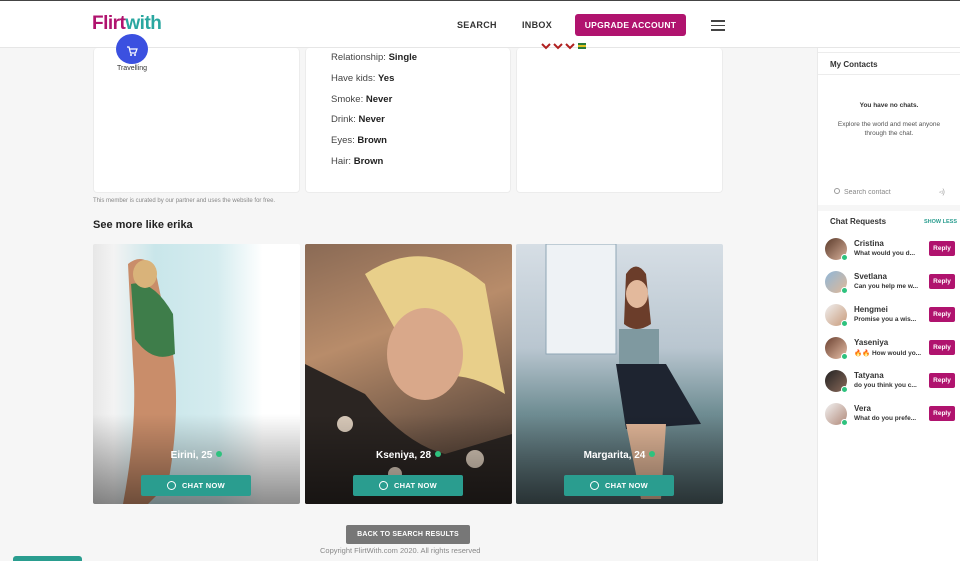  What do you see at coordinates (132, 68) in the screenshot?
I see `interest-label: Travelling` at bounding box center [132, 68].